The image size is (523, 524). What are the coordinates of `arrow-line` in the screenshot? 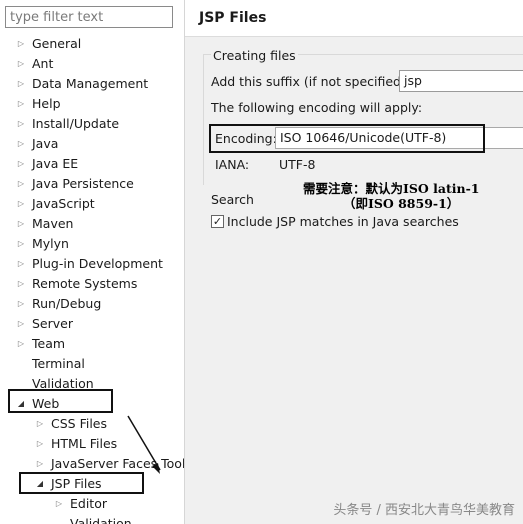 It's located at (144, 443).